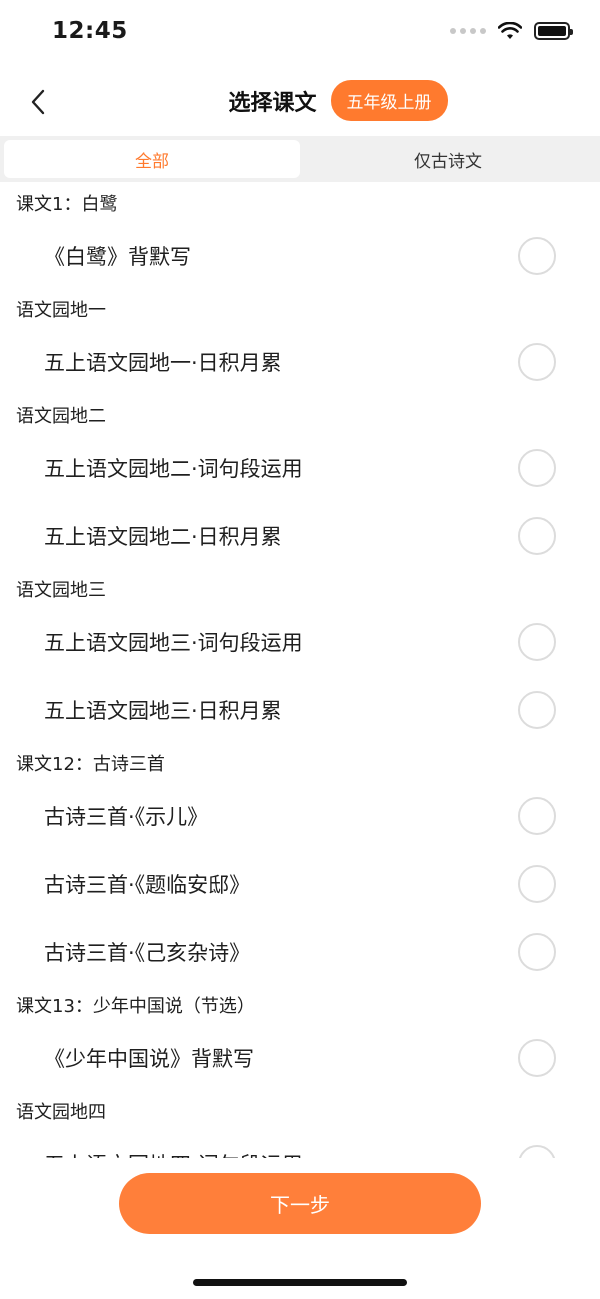 The width and height of the screenshot is (600, 1299). What do you see at coordinates (300, 33) in the screenshot?
I see `status-bar: 12:45` at bounding box center [300, 33].